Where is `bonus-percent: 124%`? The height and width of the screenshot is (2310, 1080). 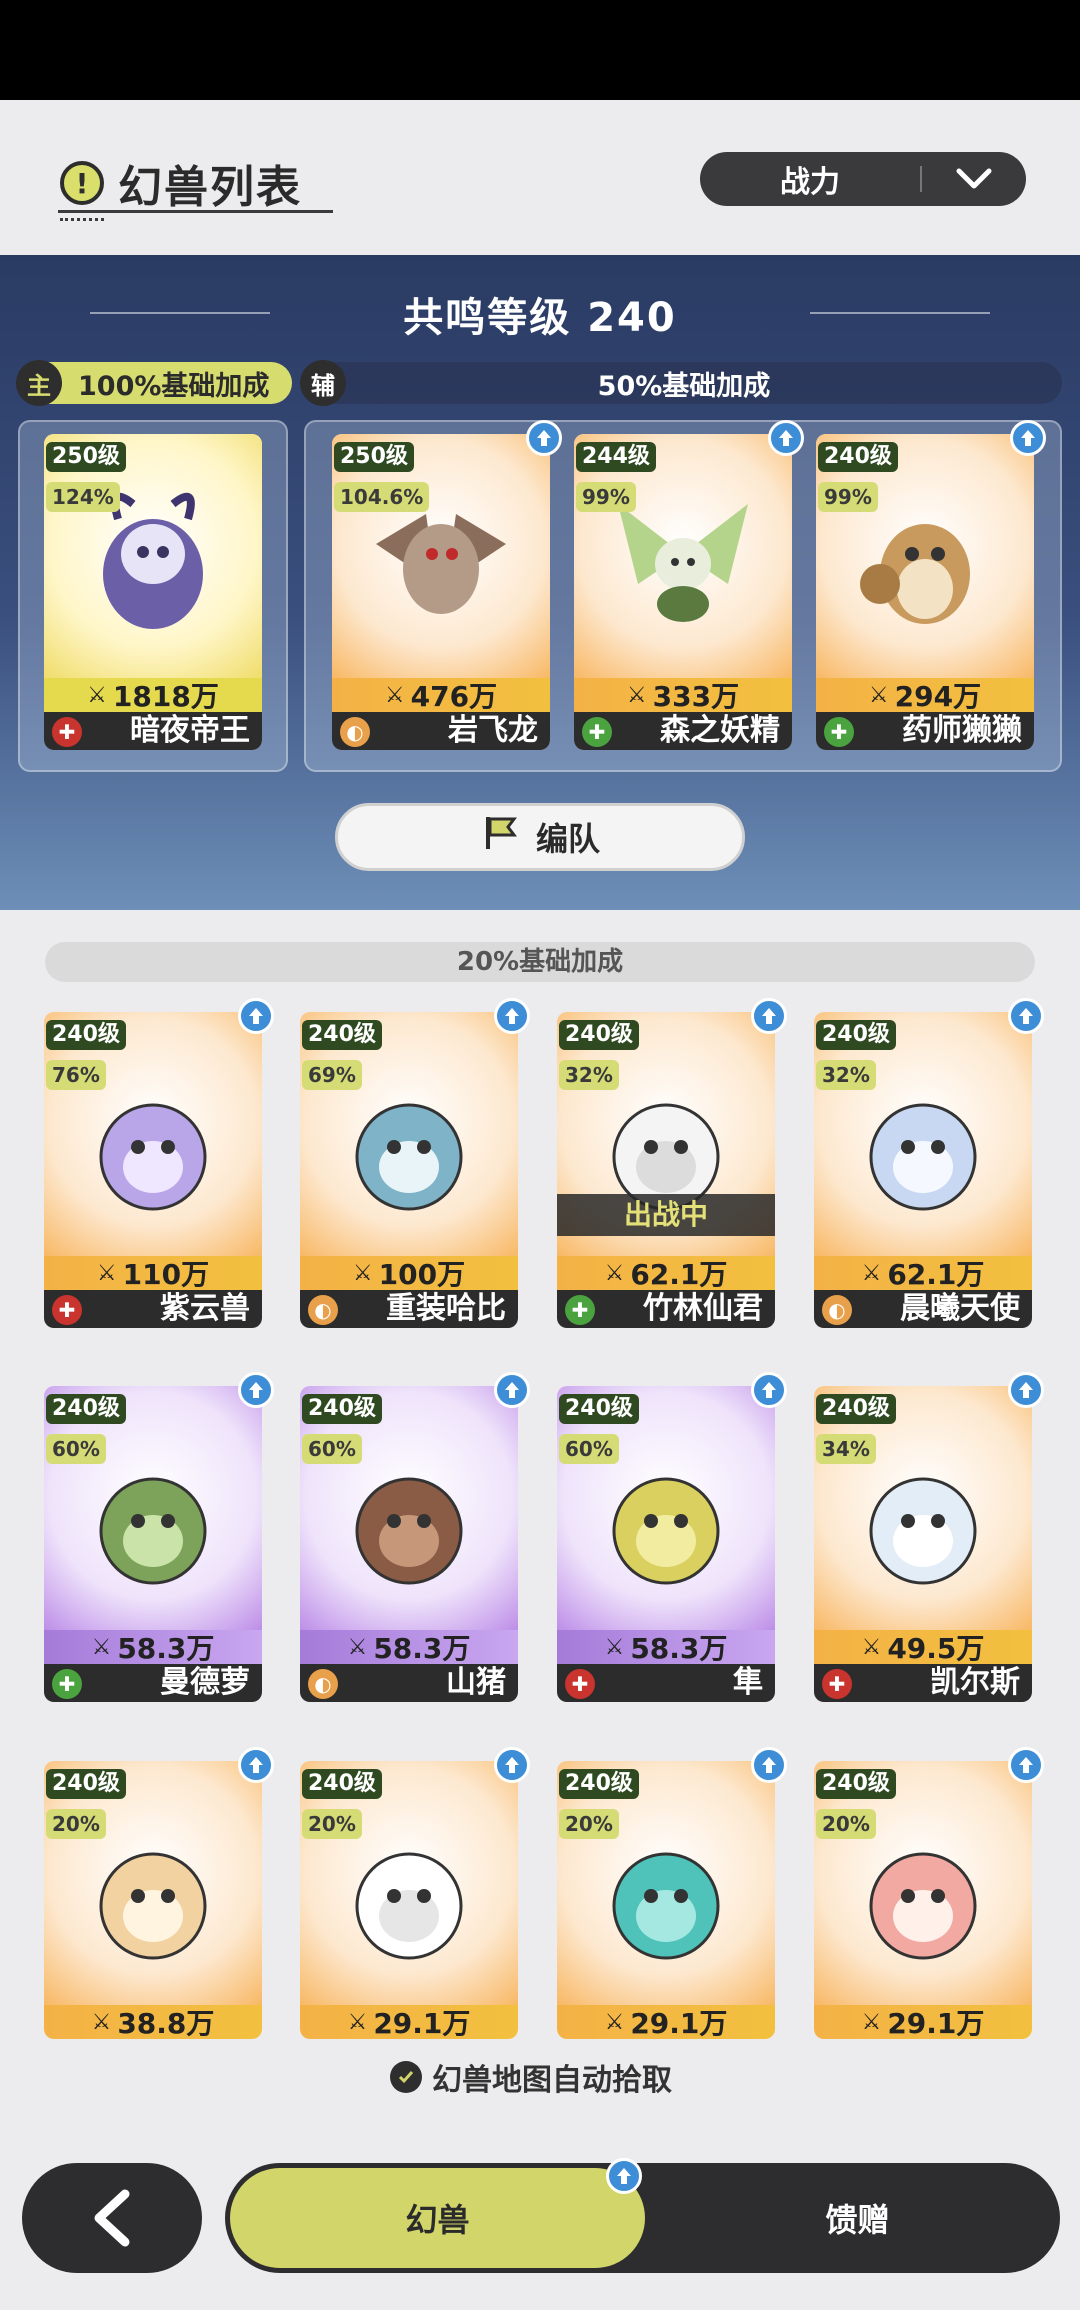
bonus-percent: 124% is located at coordinates (83, 497).